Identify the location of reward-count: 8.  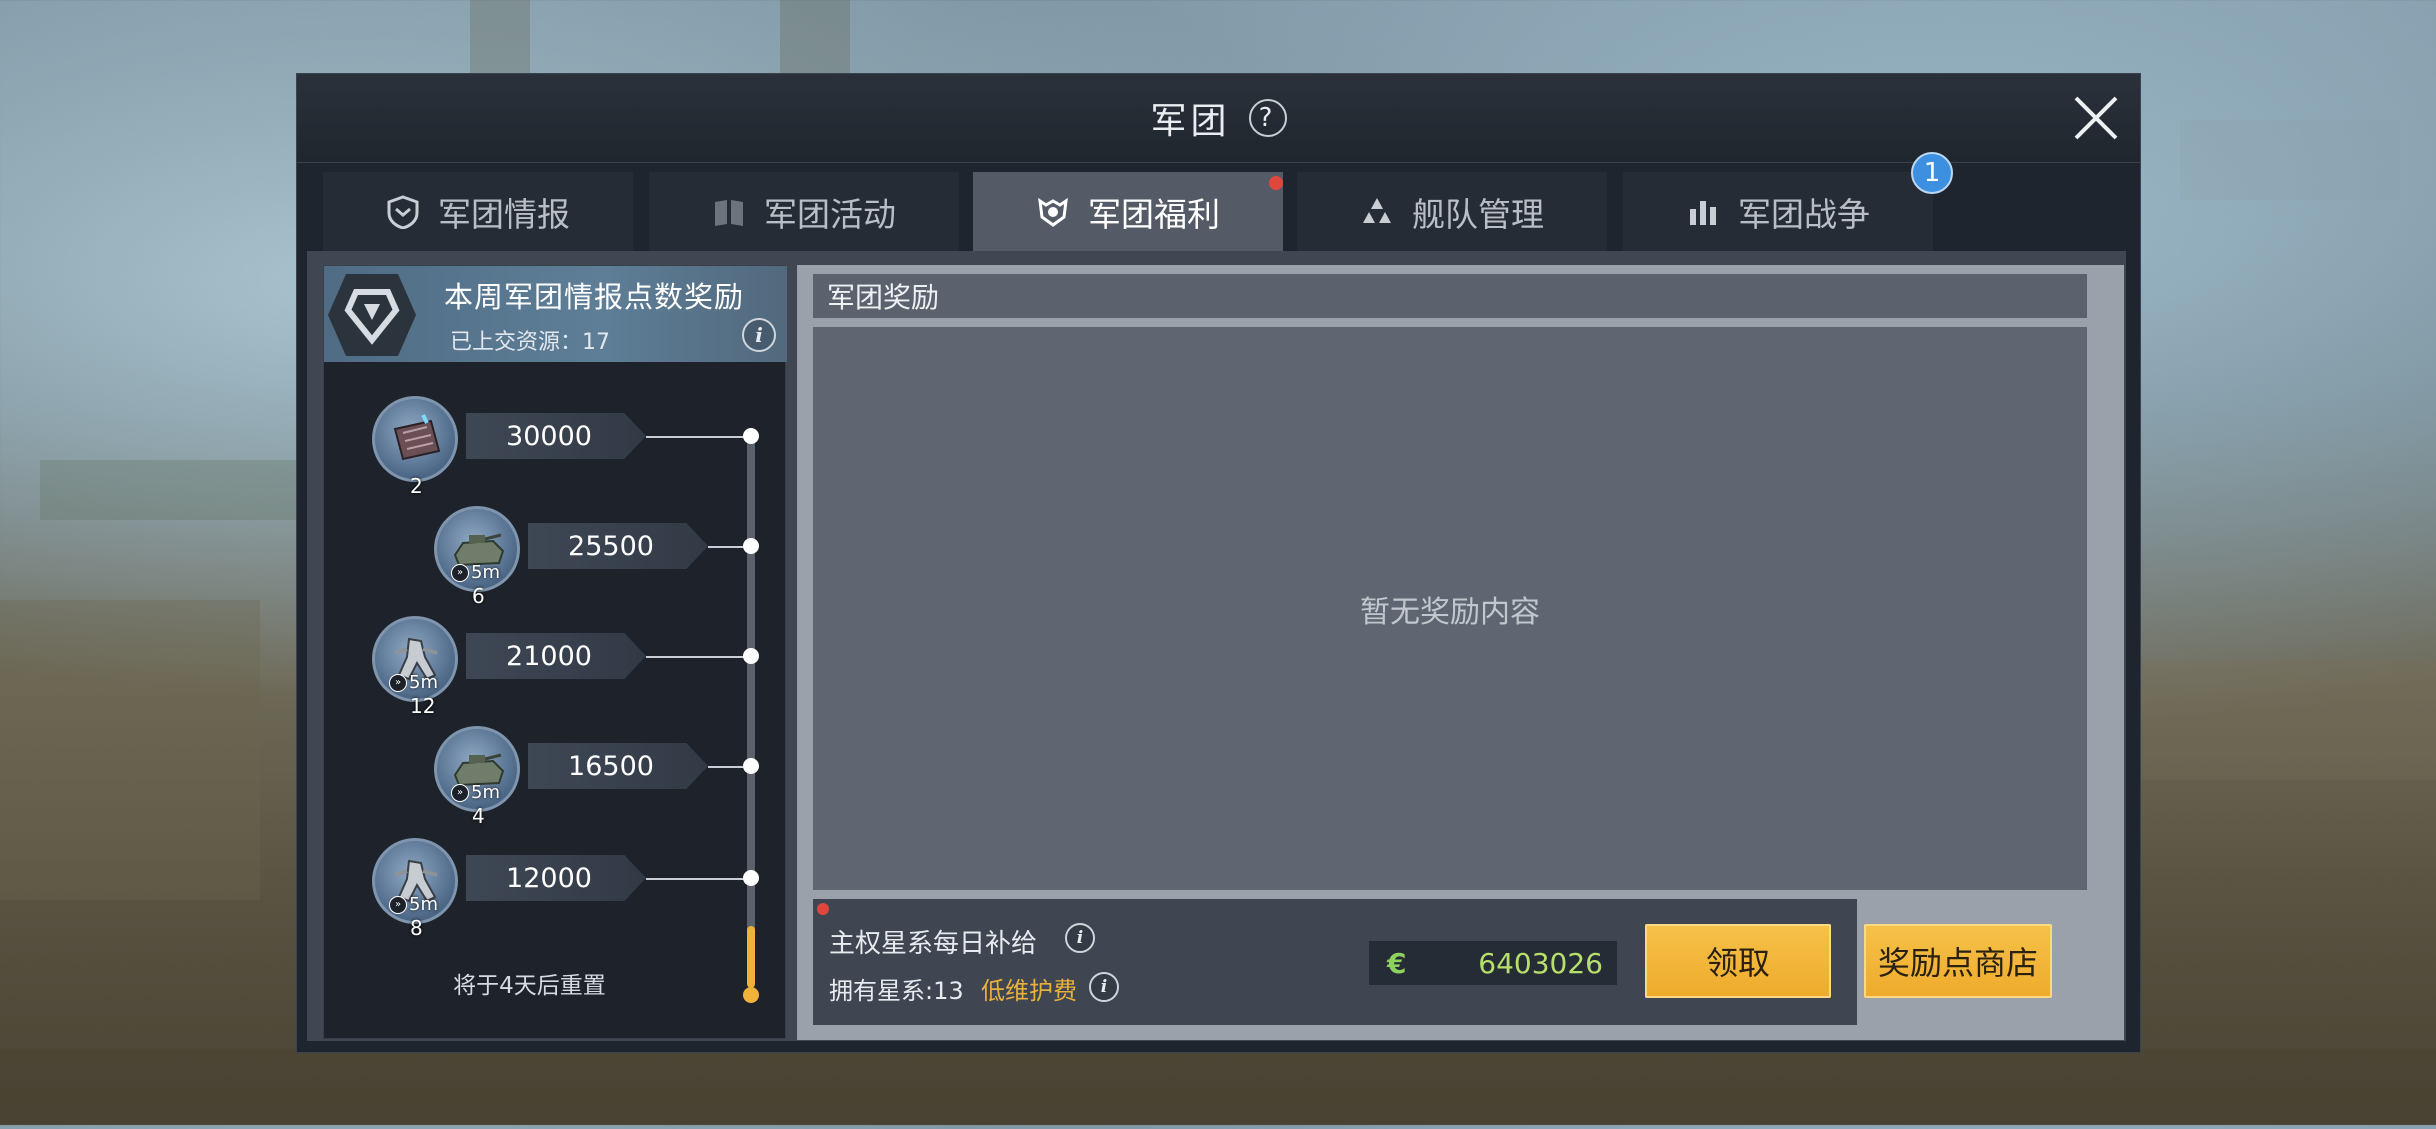
(416, 928).